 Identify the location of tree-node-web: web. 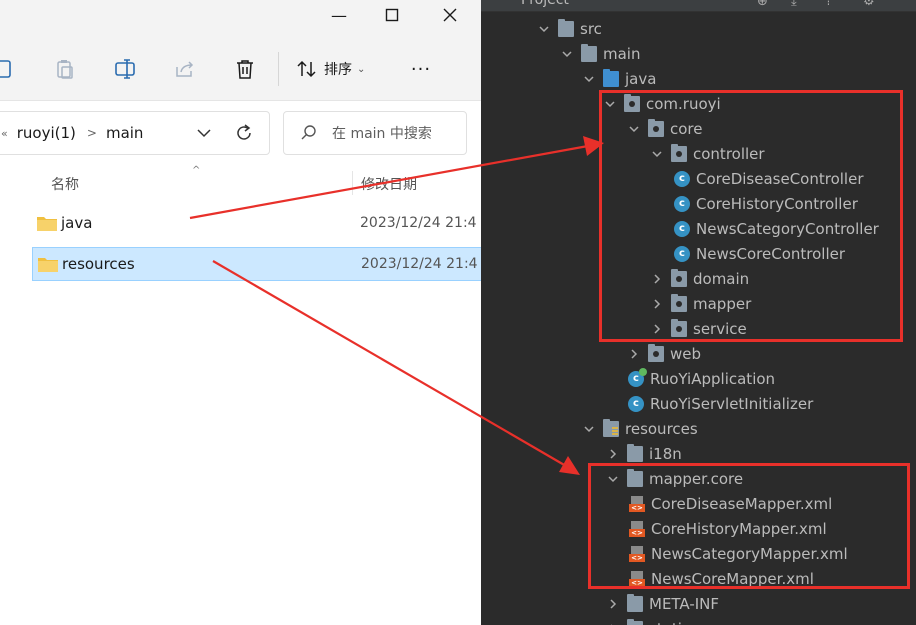
(664, 353).